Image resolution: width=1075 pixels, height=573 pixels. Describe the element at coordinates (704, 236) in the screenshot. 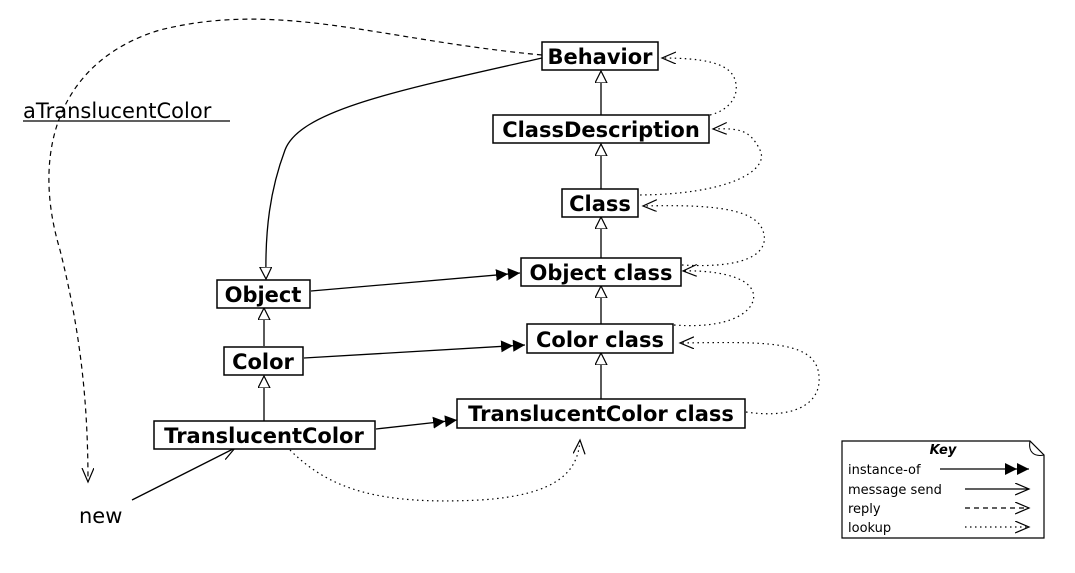

I see `lookup-objectclass-class` at that location.